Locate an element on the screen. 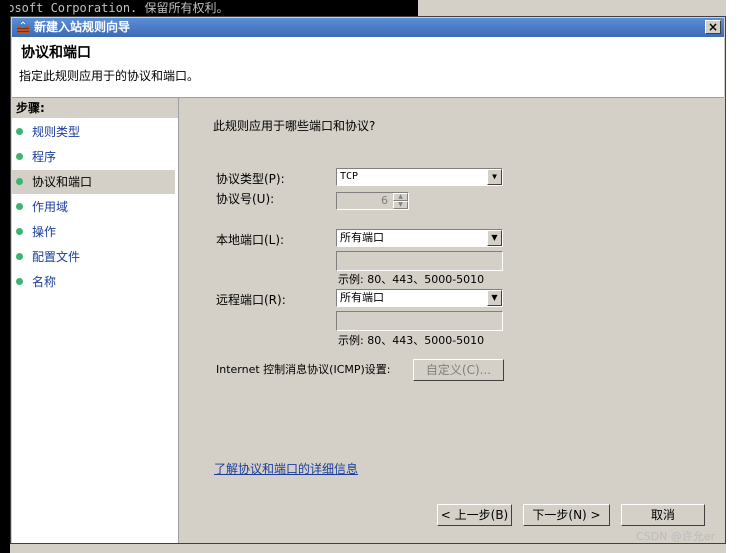  local-port-example: 示例: 80、443、5000-5010 is located at coordinates (411, 279).